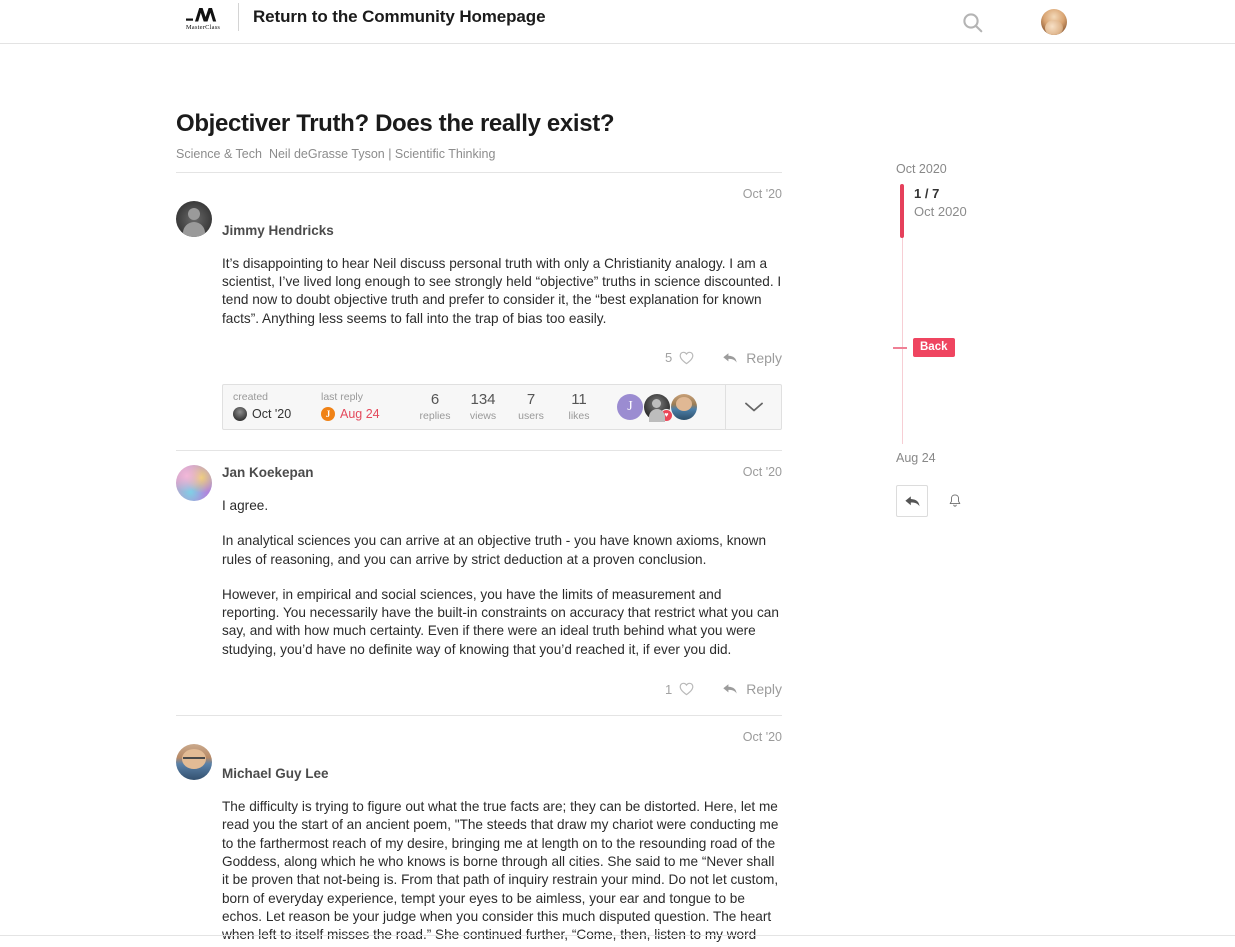 The width and height of the screenshot is (1235, 947). I want to click on like-button: 5, so click(679, 357).